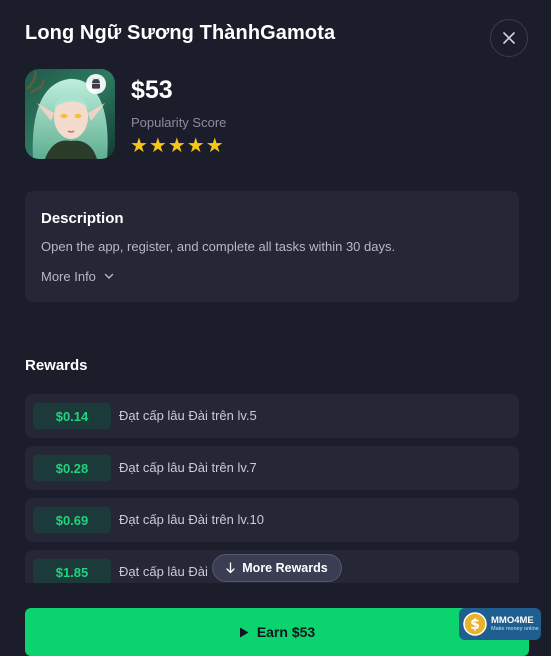  I want to click on earn-button: Earn $53, so click(277, 632).